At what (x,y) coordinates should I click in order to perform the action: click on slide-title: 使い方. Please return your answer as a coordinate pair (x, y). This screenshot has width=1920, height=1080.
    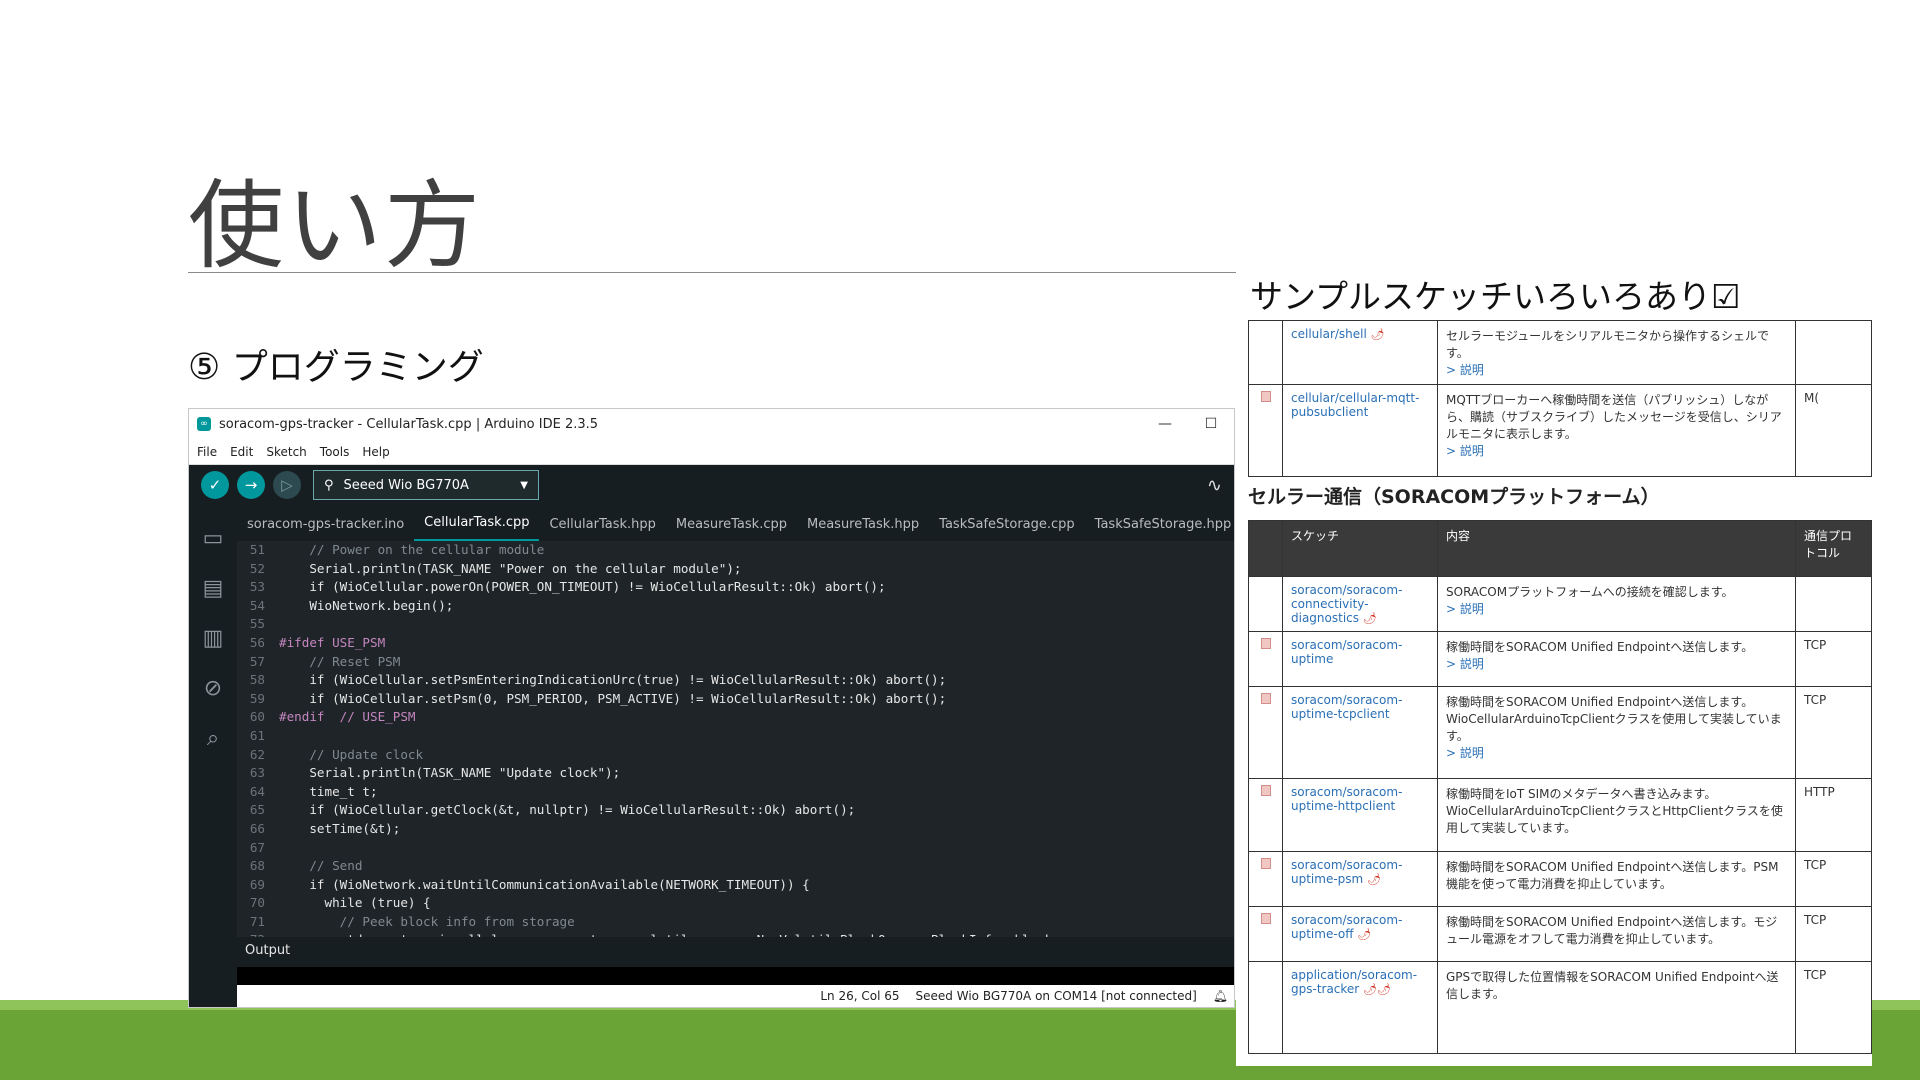
    Looking at the image, I should click on (335, 226).